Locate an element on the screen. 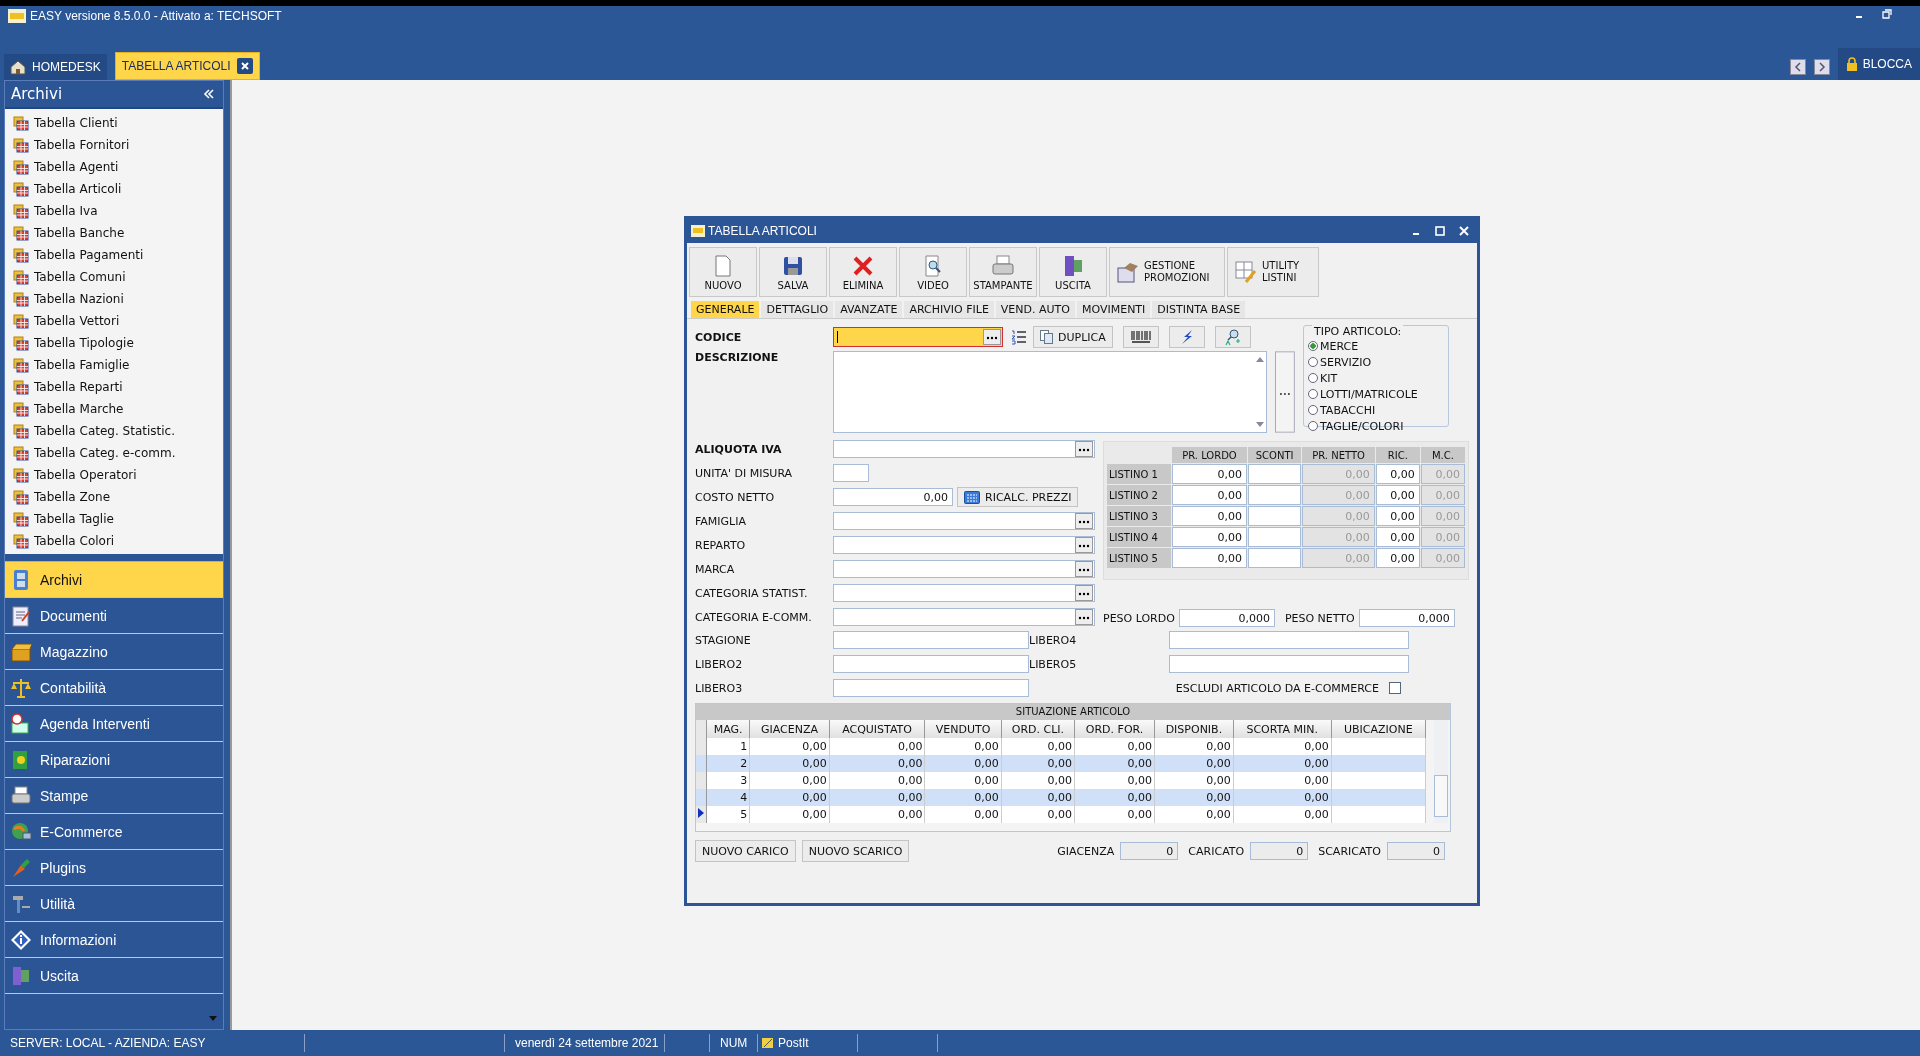 The height and width of the screenshot is (1056, 1920). form-tab: MOVIMENTI is located at coordinates (1113, 309).